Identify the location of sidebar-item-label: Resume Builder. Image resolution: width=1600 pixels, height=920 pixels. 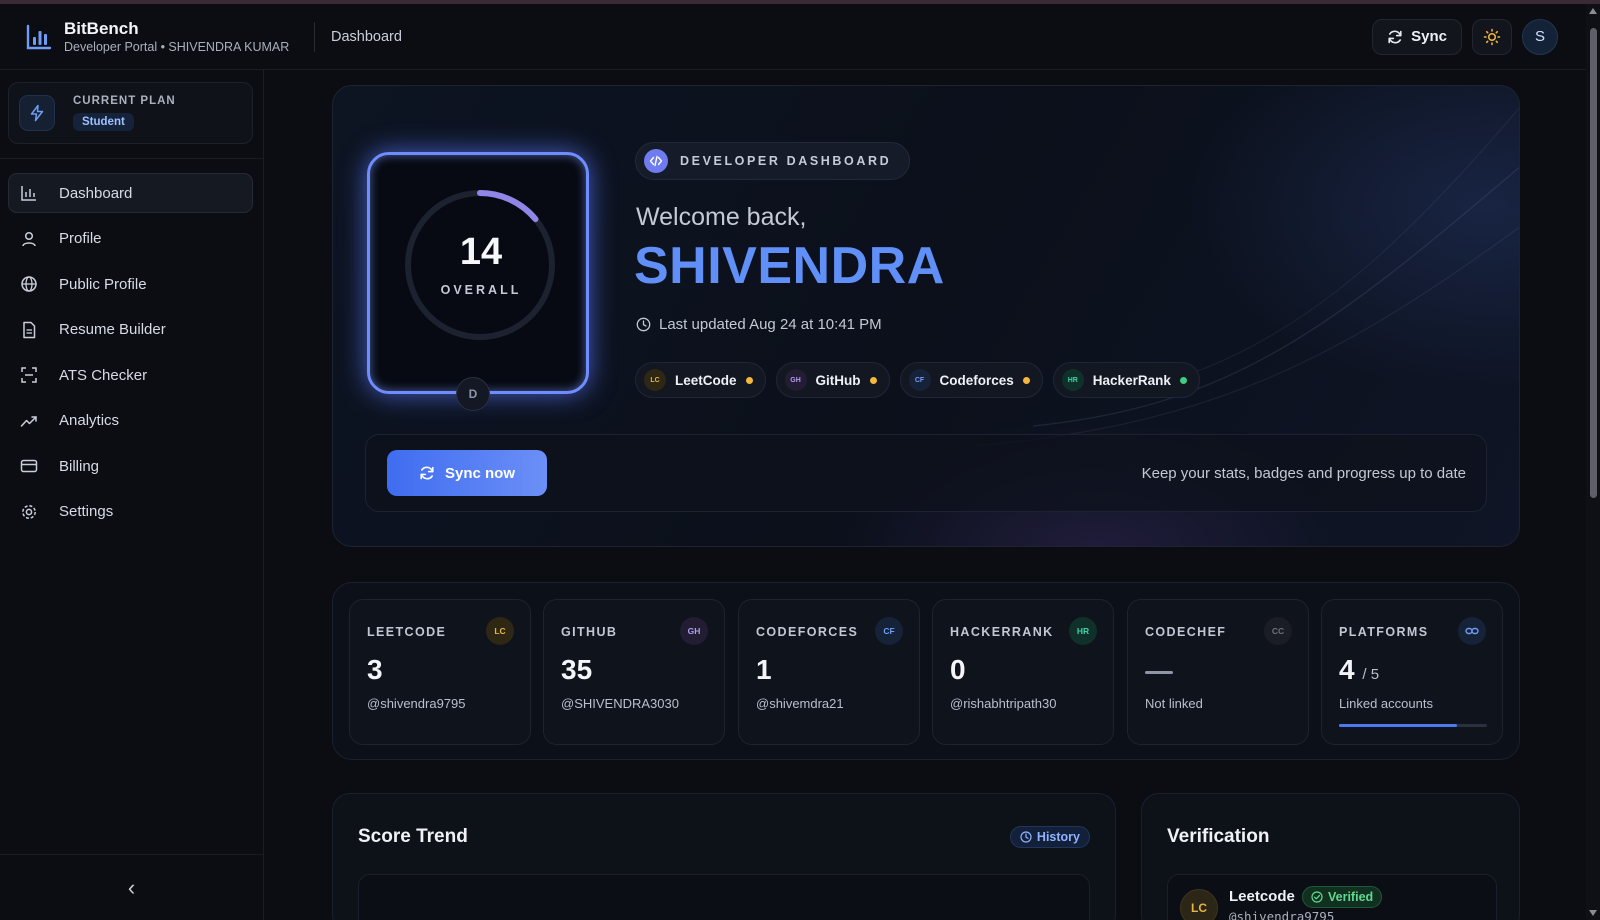
(112, 329).